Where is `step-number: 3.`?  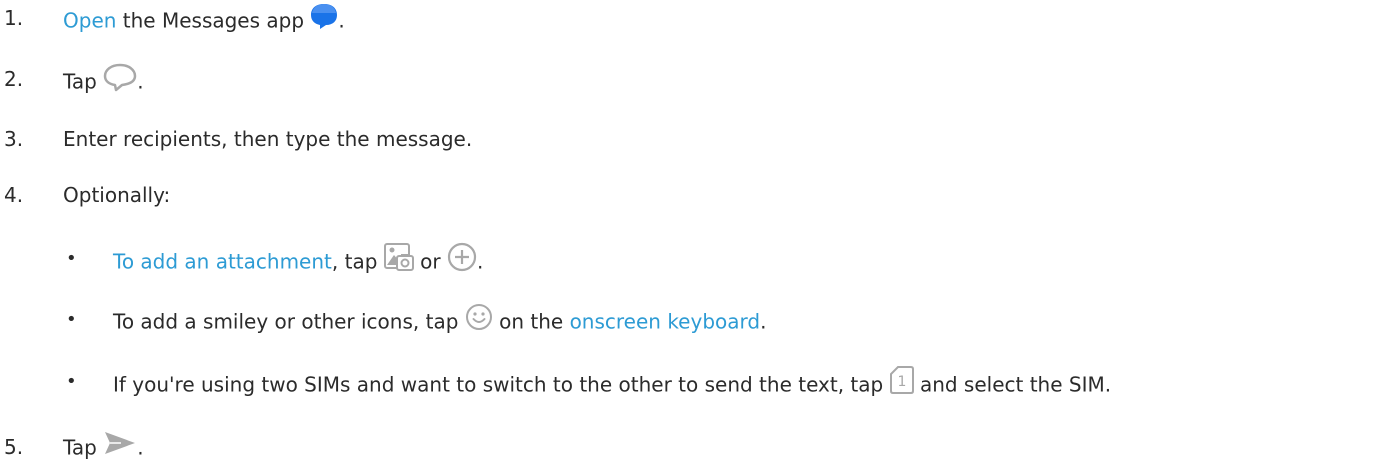
step-number: 3. is located at coordinates (14, 139).